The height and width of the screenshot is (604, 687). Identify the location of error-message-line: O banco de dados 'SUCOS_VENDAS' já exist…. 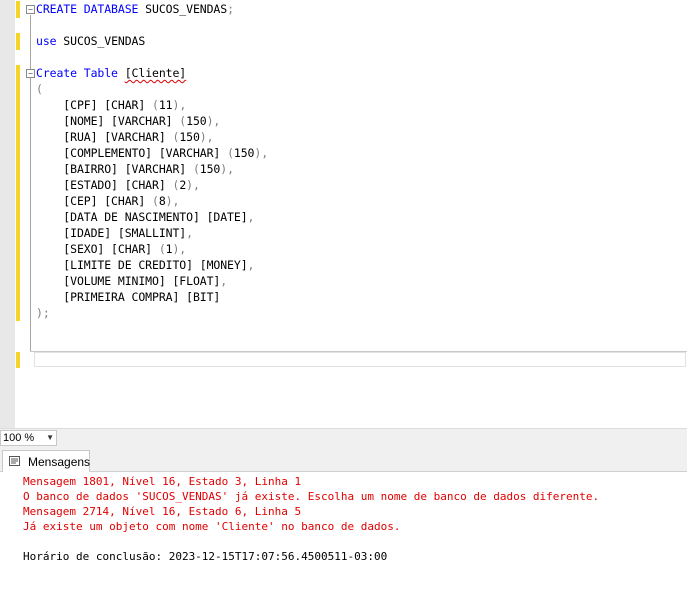
(311, 496).